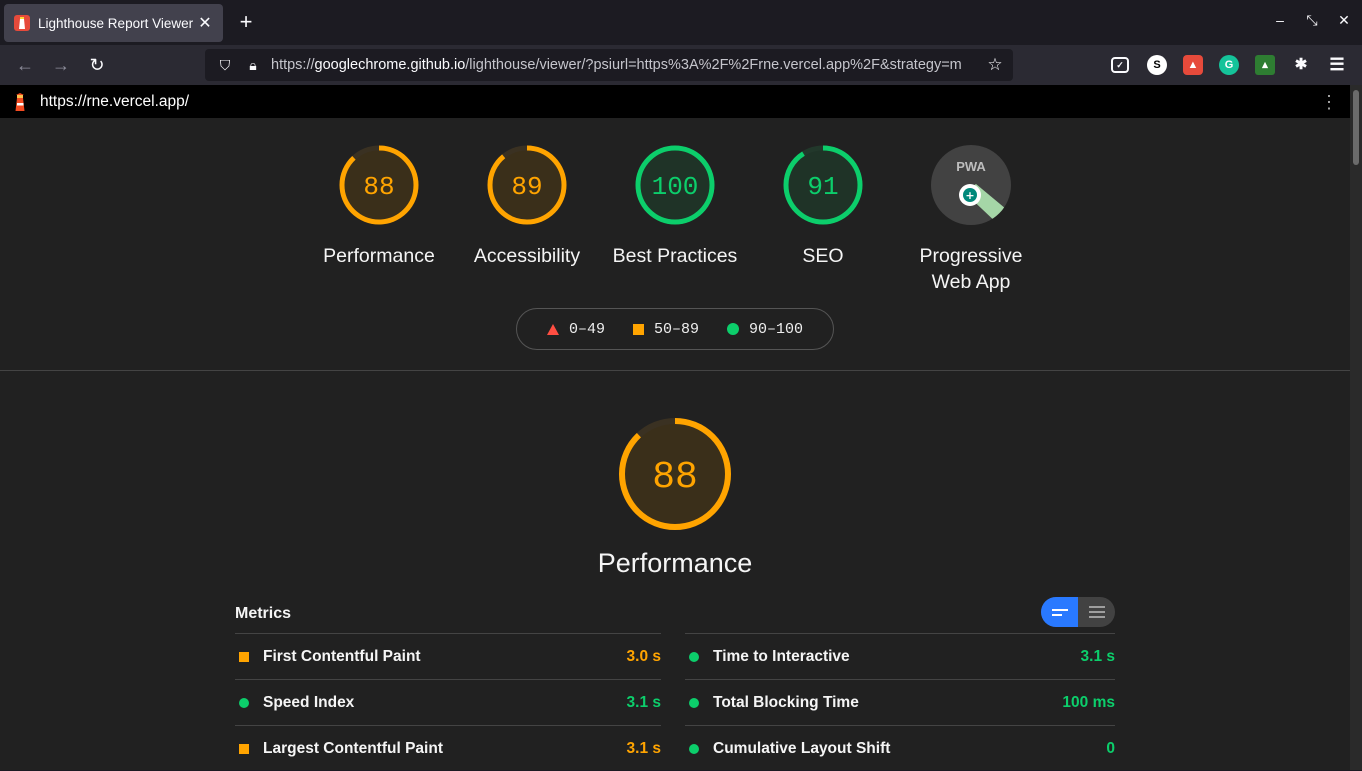 The height and width of the screenshot is (771, 1362). I want to click on metric-time-to-interactive: Time to Interactive 3.1 s, so click(900, 656).